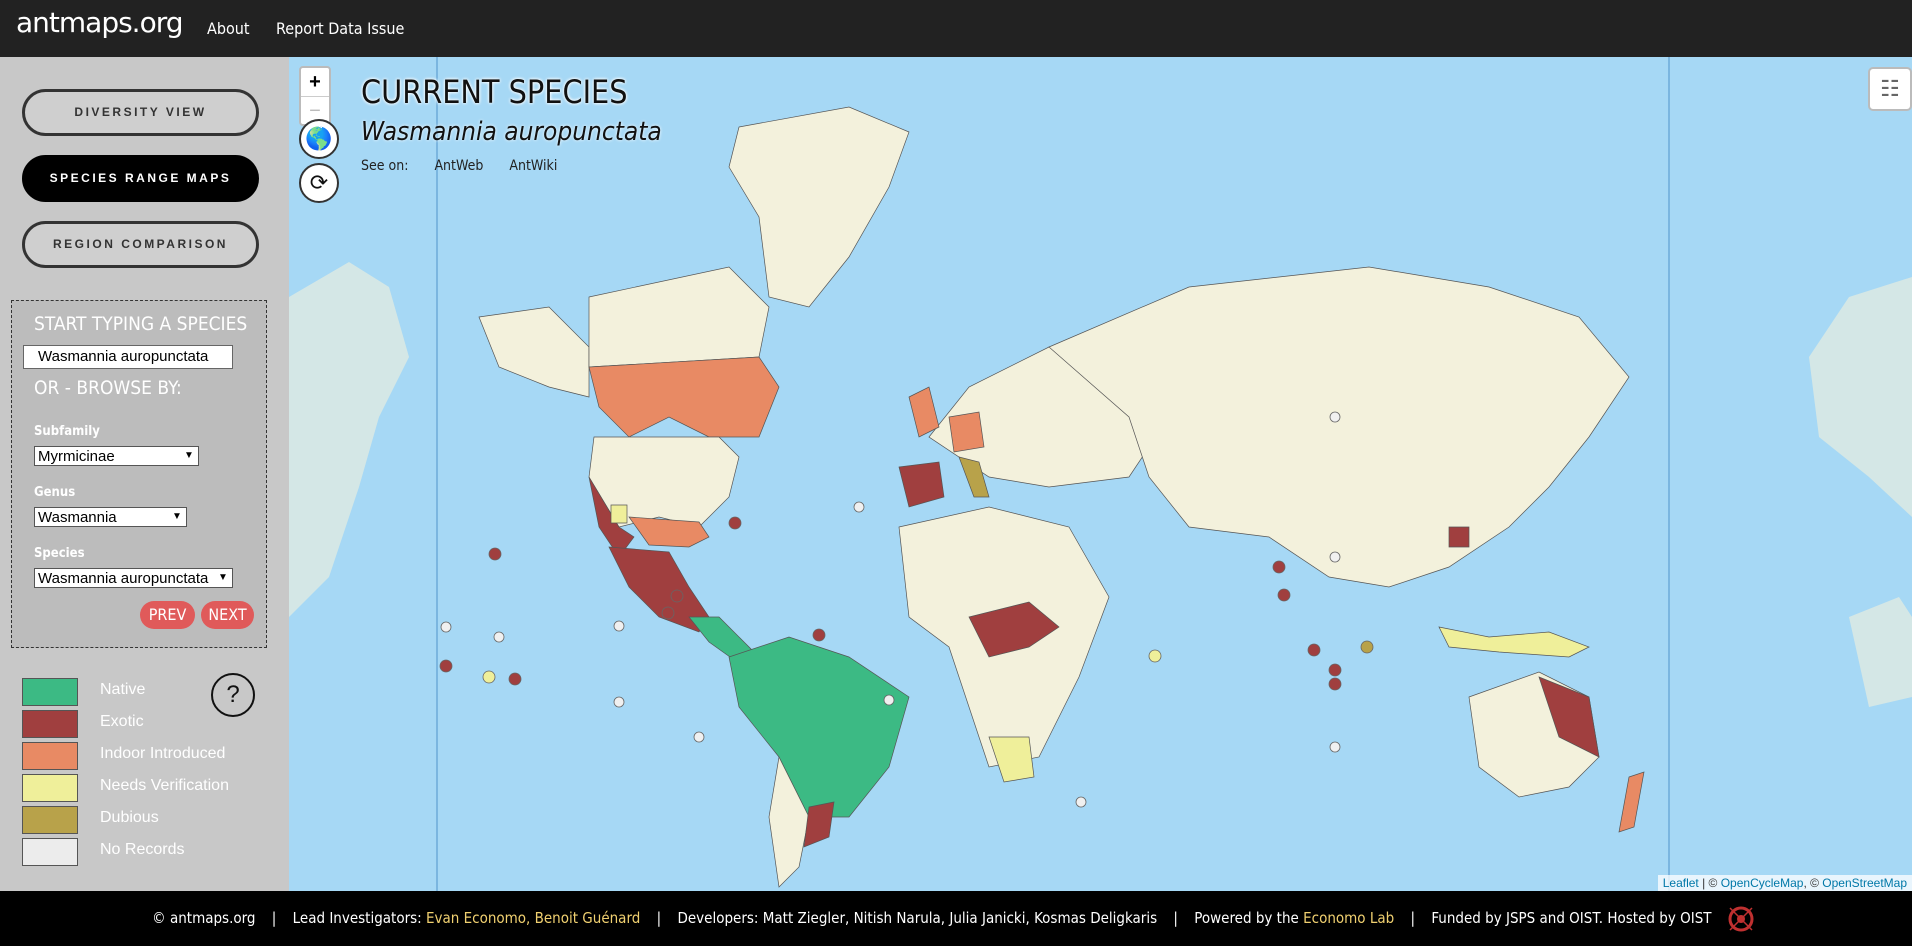 The height and width of the screenshot is (946, 1912). Describe the element at coordinates (1514, 642) in the screenshot. I see `region-indonesia-verify` at that location.